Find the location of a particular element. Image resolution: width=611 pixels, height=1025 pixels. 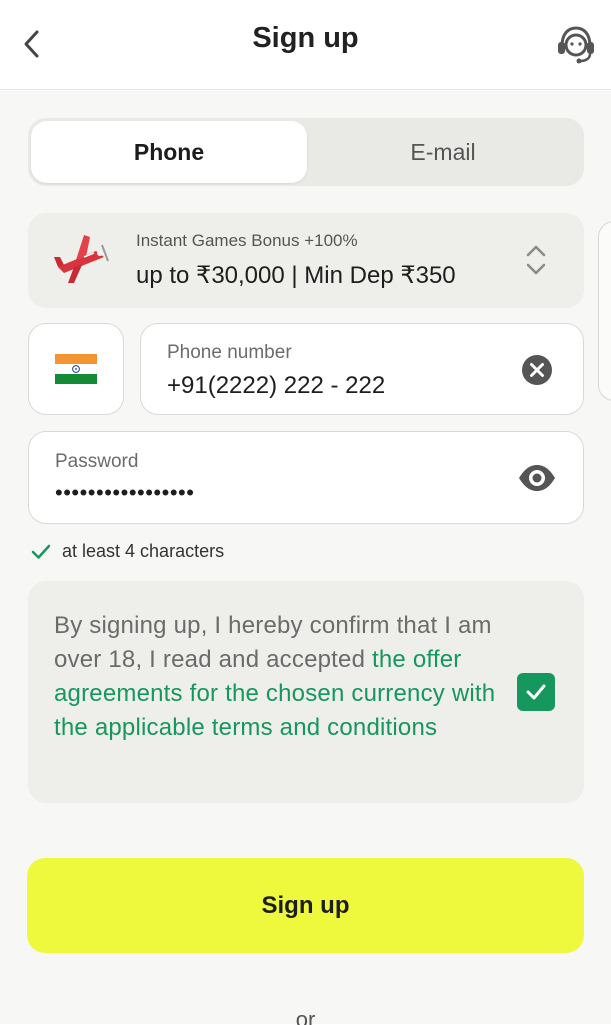

india-flag-icon is located at coordinates (76, 369).